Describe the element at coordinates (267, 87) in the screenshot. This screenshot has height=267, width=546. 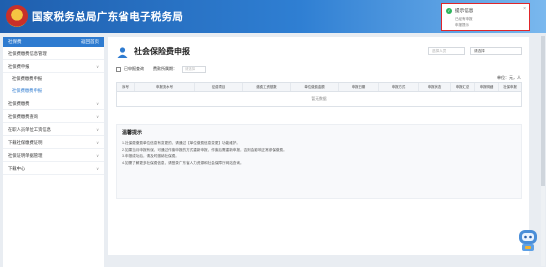
I see `th-base: 缴费工资基数` at that location.